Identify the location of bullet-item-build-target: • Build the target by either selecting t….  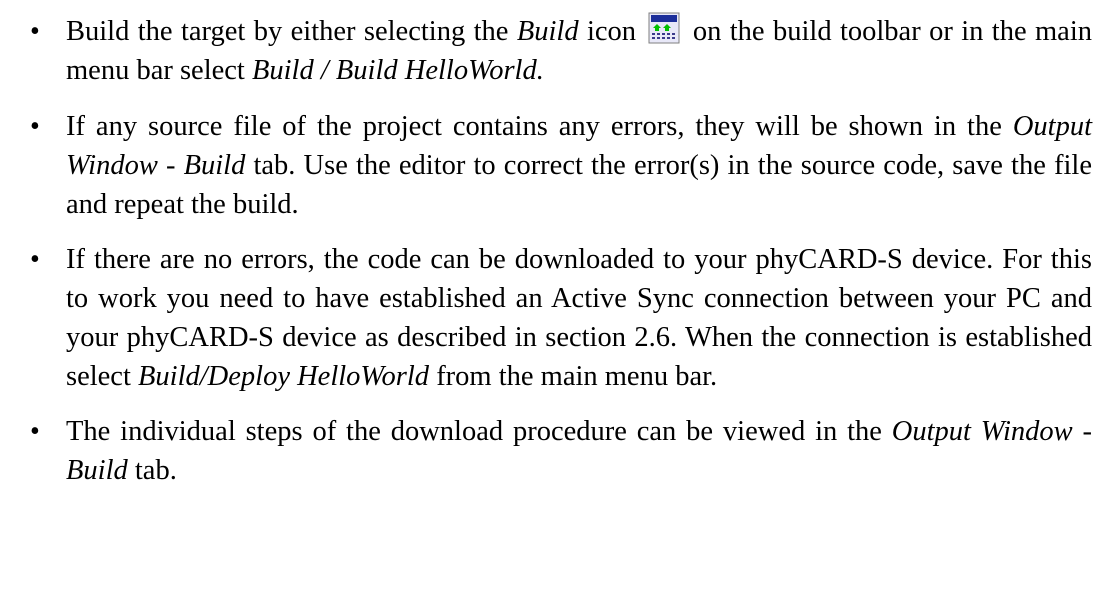
(561, 51).